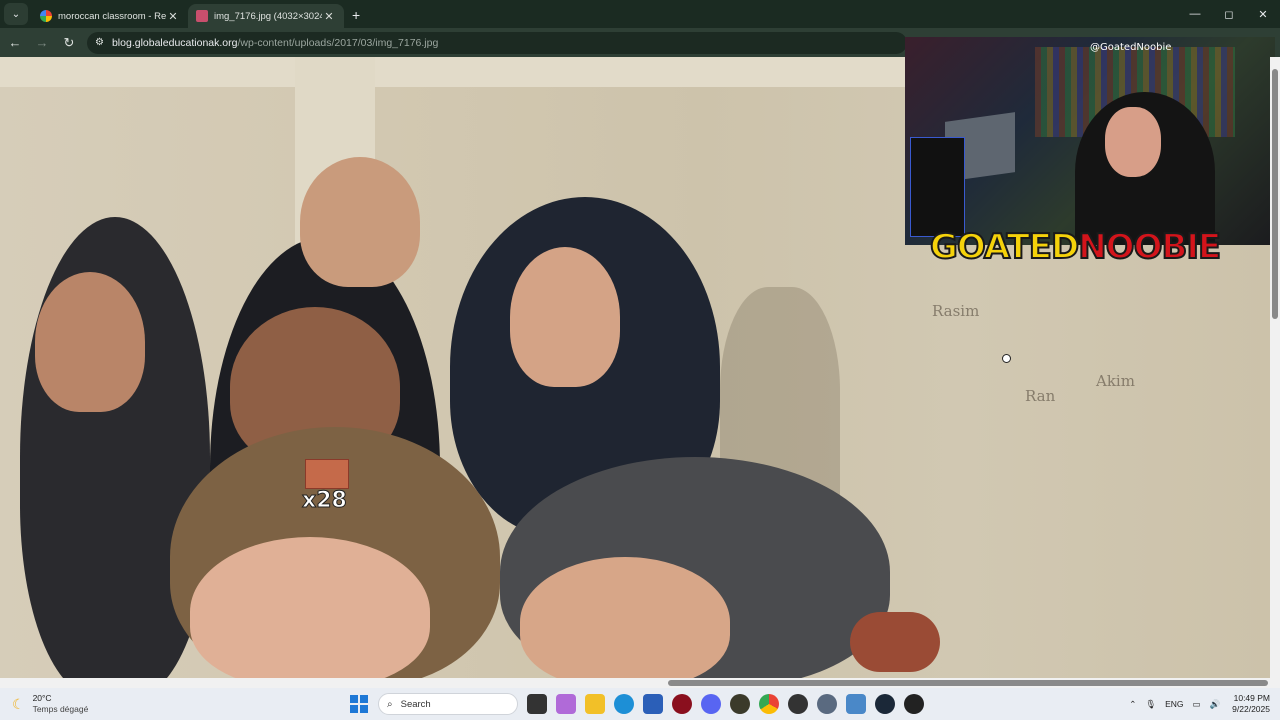 Image resolution: width=1280 pixels, height=720 pixels. What do you see at coordinates (711, 704) in the screenshot?
I see `discord-icon` at bounding box center [711, 704].